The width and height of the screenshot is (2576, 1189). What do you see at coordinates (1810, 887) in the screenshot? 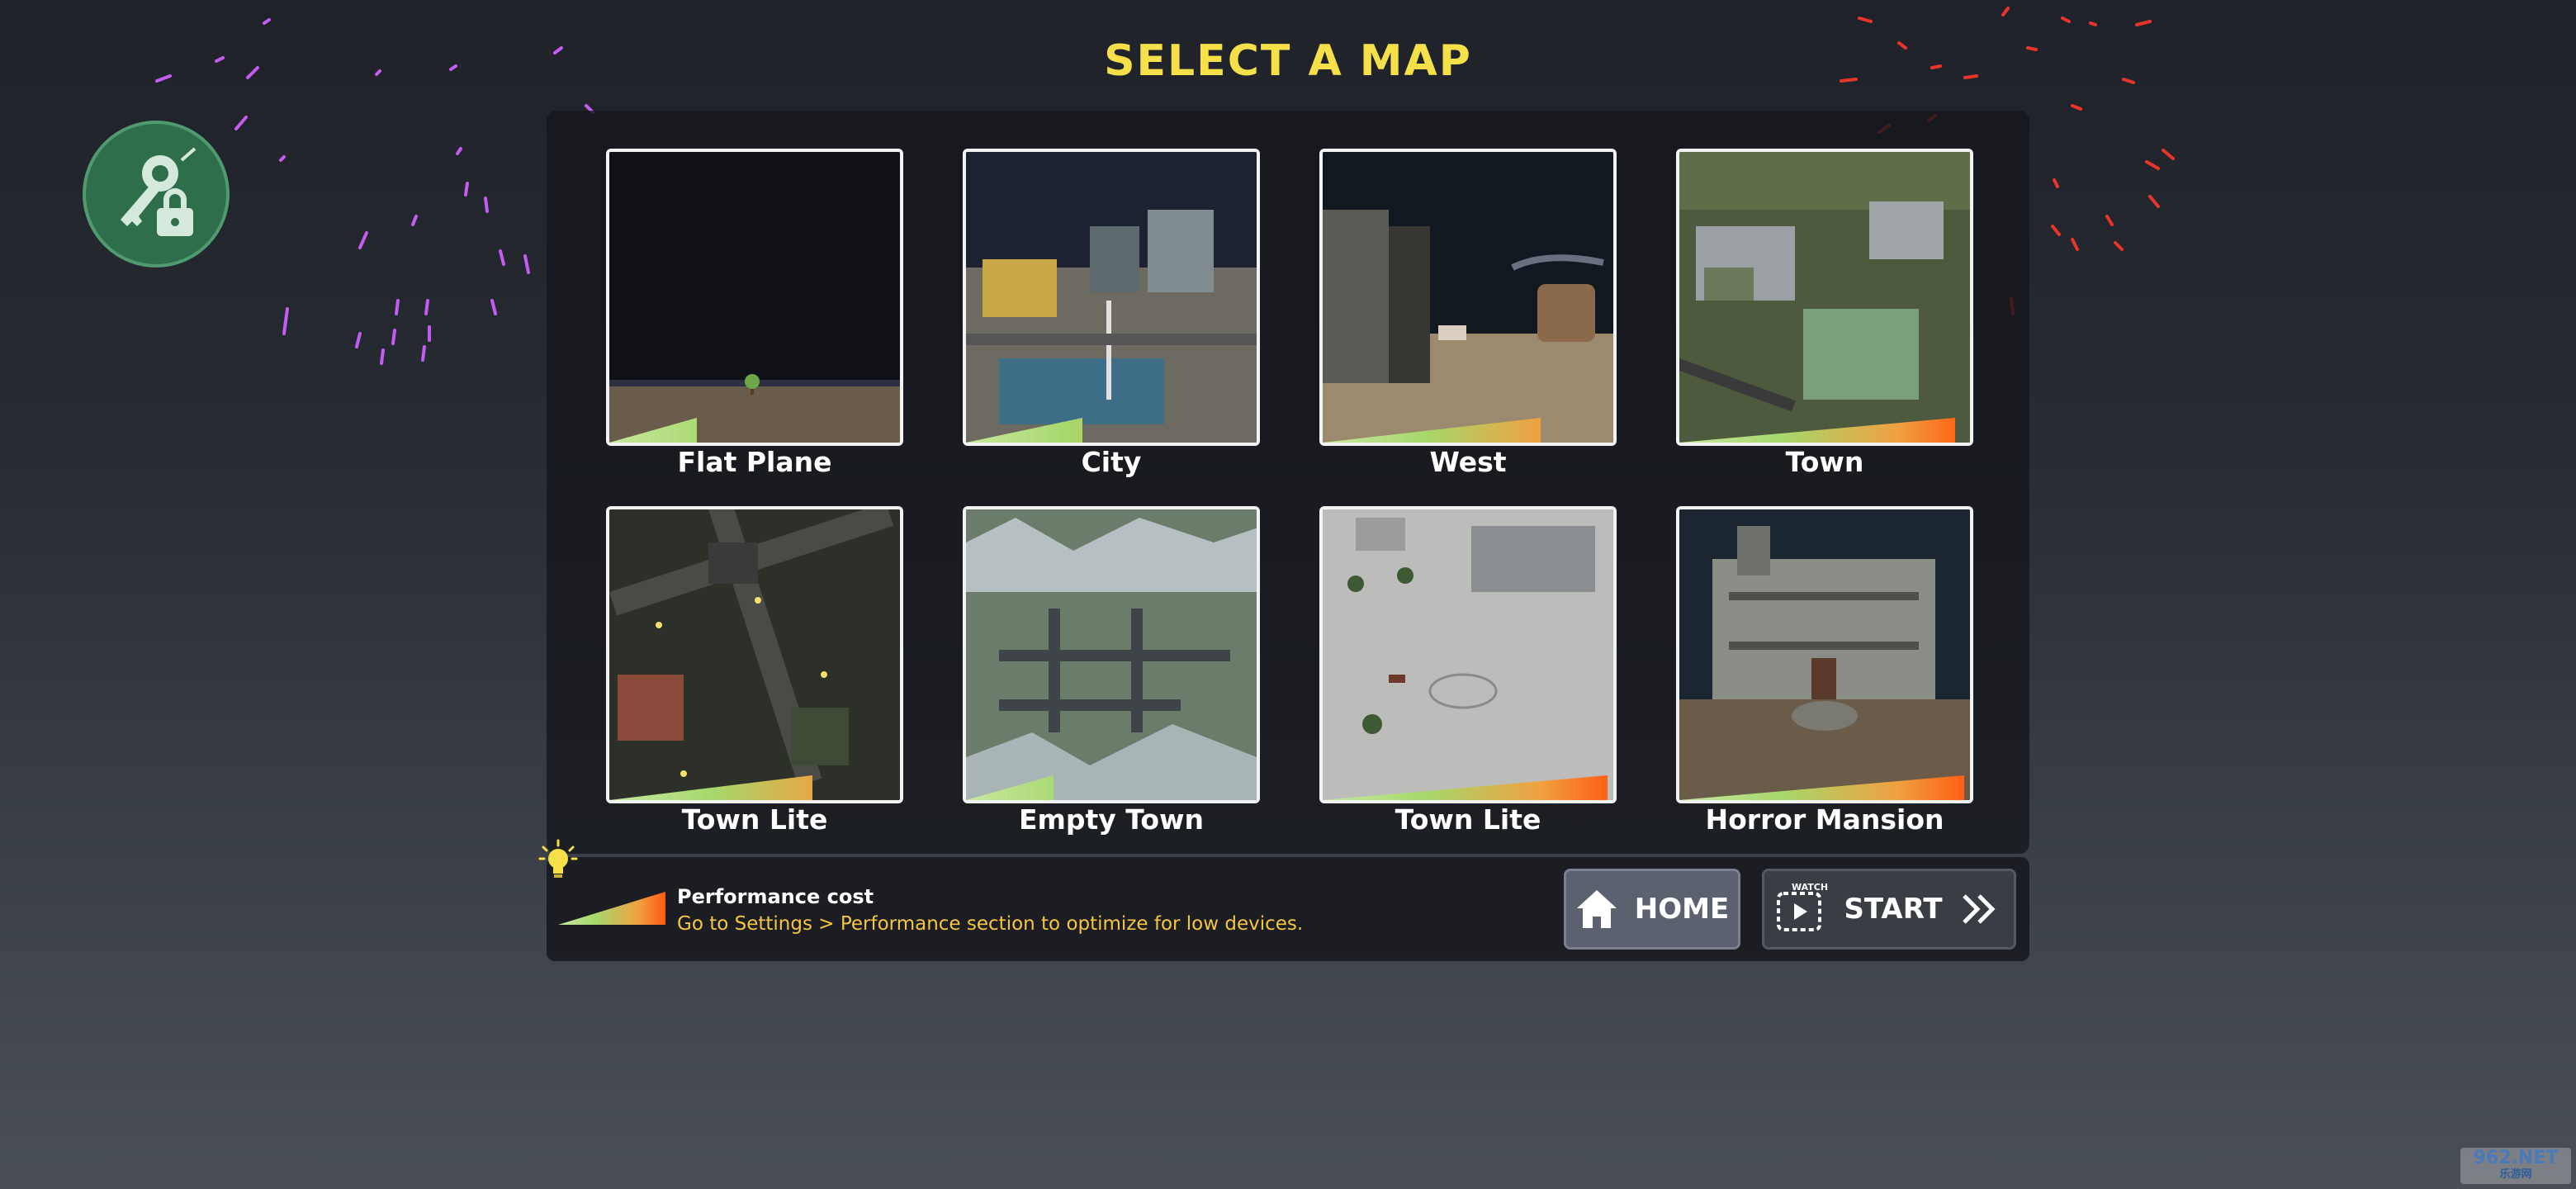
I see `watch-label: WATCH` at bounding box center [1810, 887].